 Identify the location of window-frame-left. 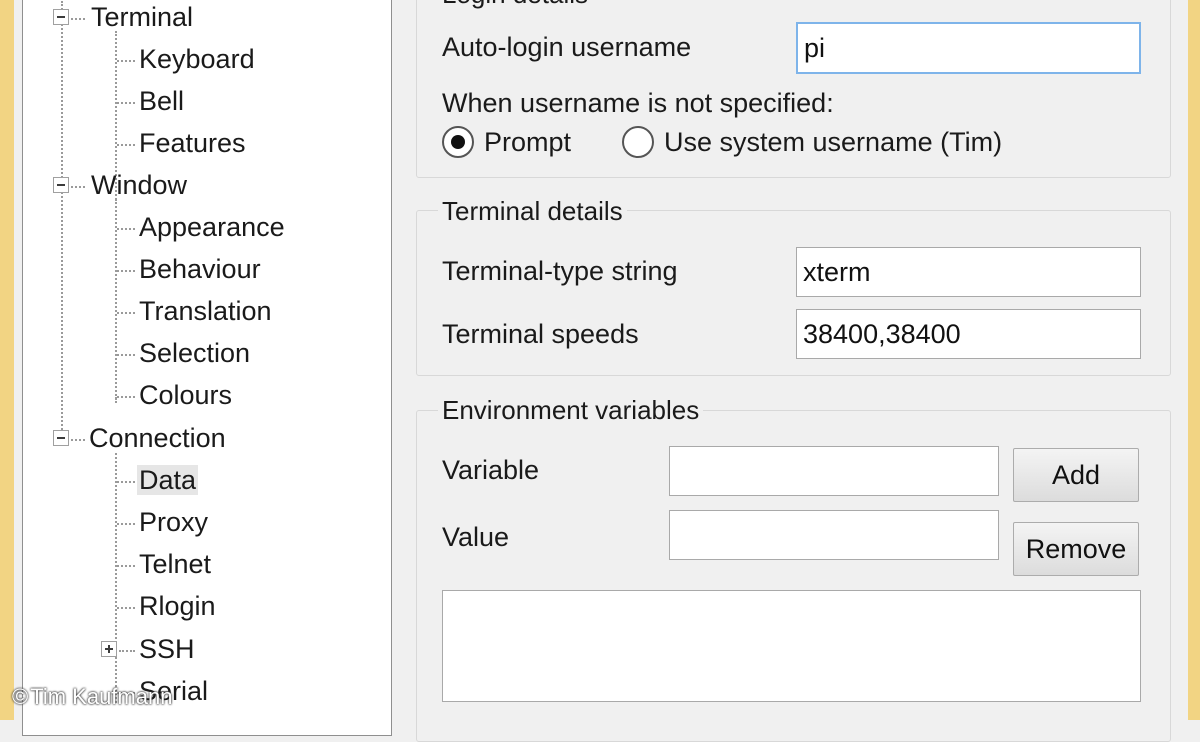
(7, 360).